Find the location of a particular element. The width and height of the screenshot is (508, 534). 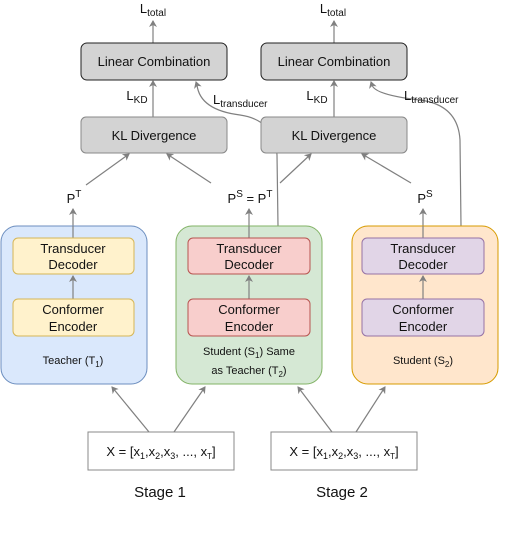

student1-output-prob: PS = PT is located at coordinates (250, 197).